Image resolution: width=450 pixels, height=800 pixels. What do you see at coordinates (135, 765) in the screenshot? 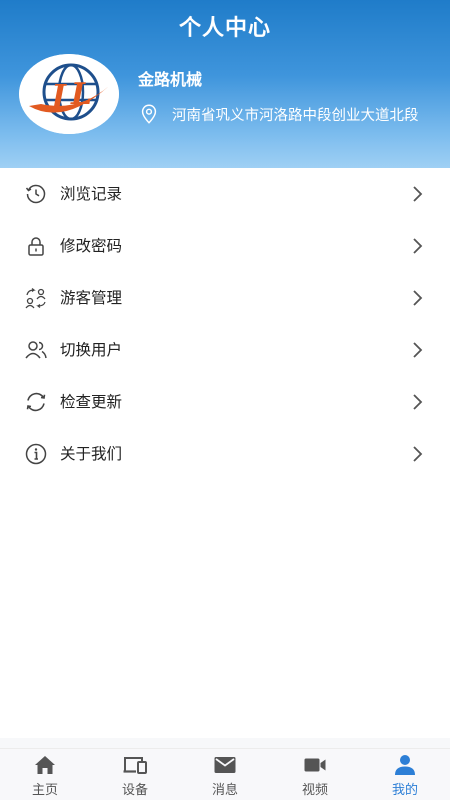
I see `devices-icon` at bounding box center [135, 765].